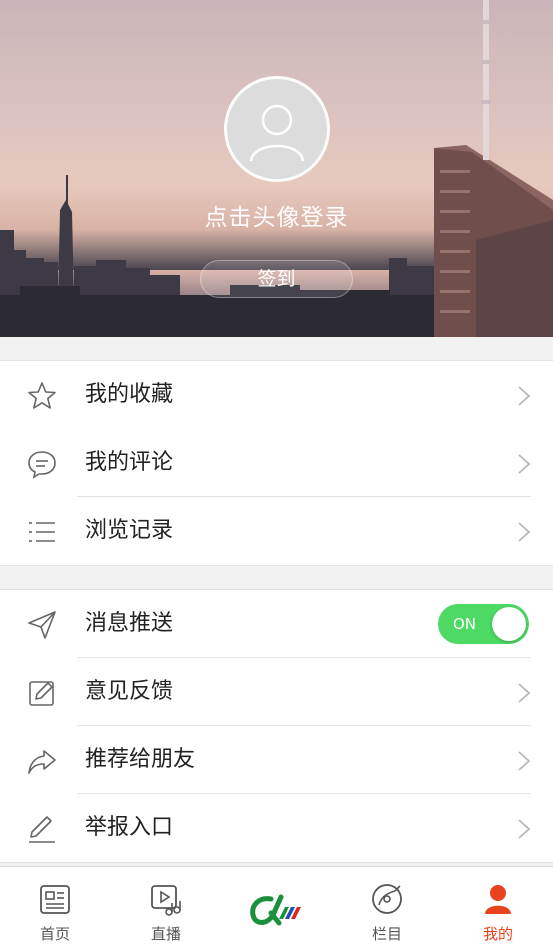 The width and height of the screenshot is (553, 952). I want to click on menu-item-label: 我的收藏, so click(129, 394).